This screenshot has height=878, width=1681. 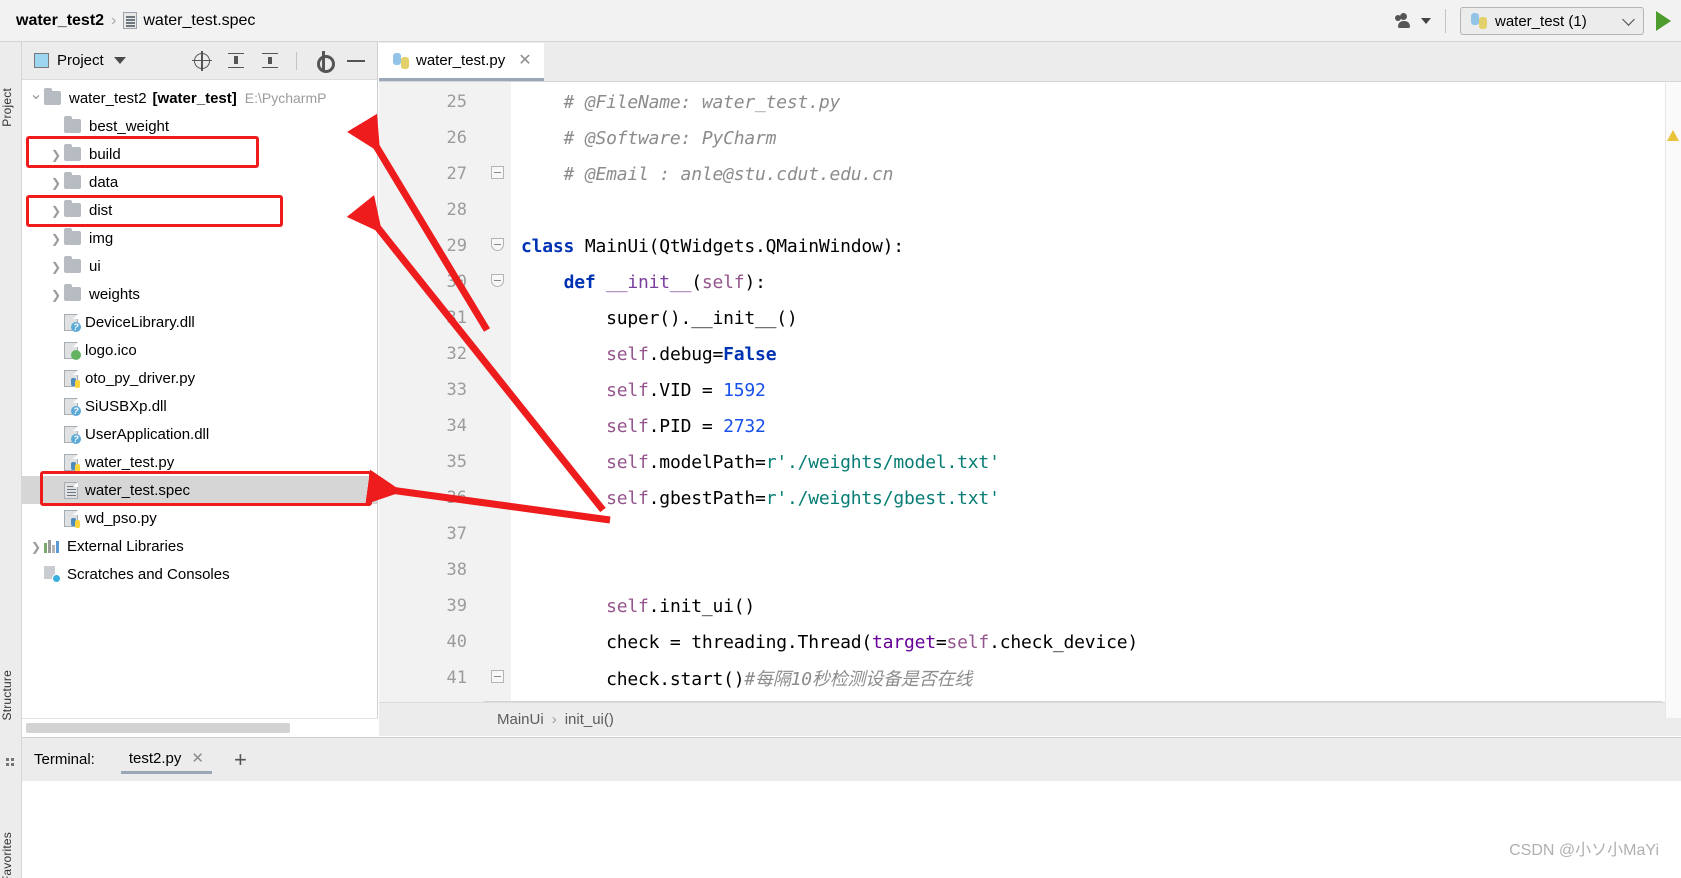 What do you see at coordinates (72, 350) in the screenshot?
I see `image-file-icon` at bounding box center [72, 350].